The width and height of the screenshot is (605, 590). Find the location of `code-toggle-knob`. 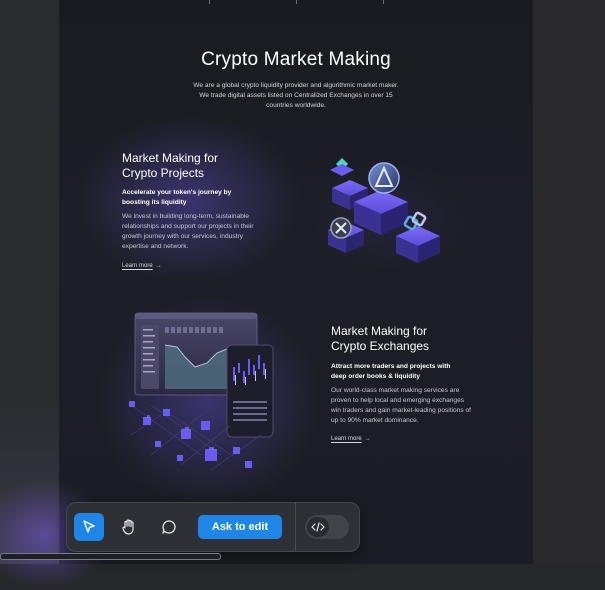

code-toggle-knob is located at coordinates (318, 527).